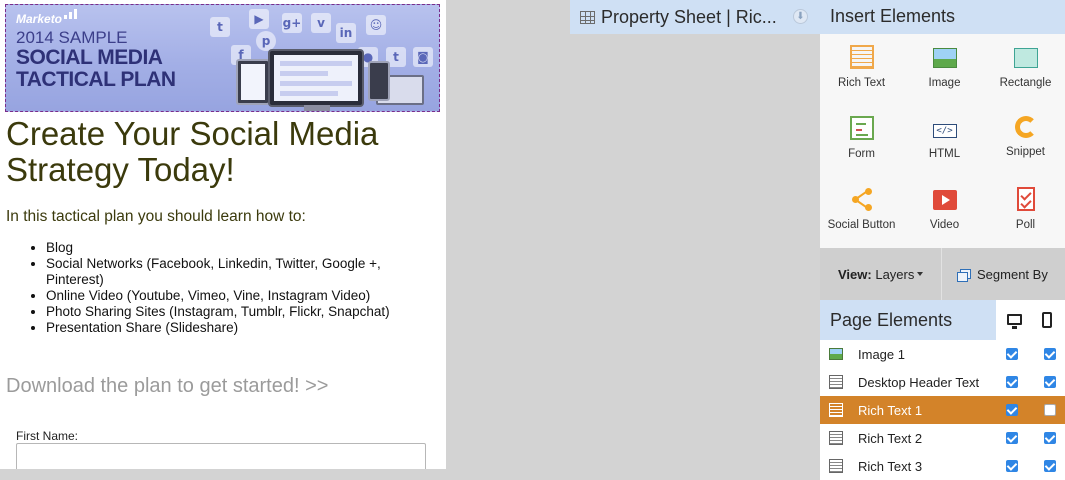  What do you see at coordinates (890, 438) in the screenshot?
I see `page-element-label: Rich Text 2` at bounding box center [890, 438].